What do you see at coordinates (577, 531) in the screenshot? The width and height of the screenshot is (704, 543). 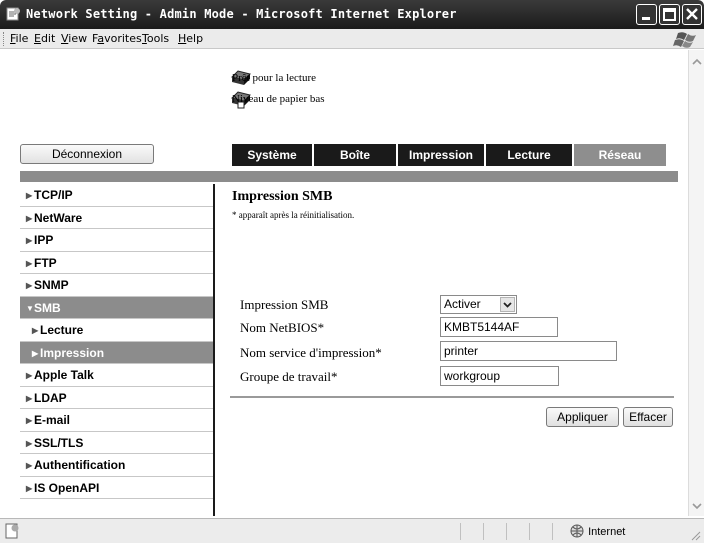 I see `internet-globe-icon` at bounding box center [577, 531].